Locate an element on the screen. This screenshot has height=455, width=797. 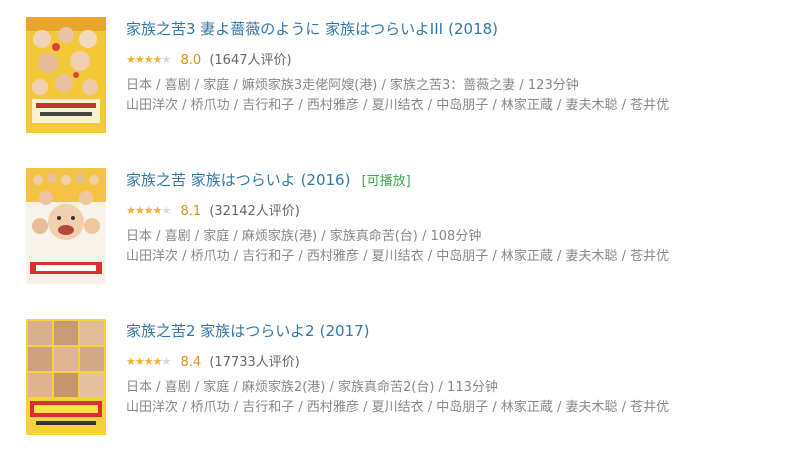
rating-score: 8.0 is located at coordinates (191, 60).